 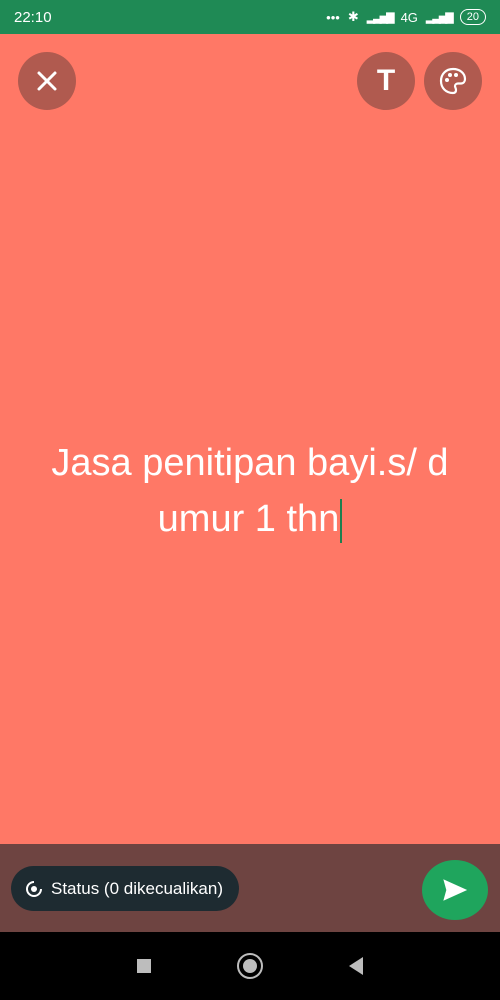 What do you see at coordinates (356, 966) in the screenshot?
I see `back-icon` at bounding box center [356, 966].